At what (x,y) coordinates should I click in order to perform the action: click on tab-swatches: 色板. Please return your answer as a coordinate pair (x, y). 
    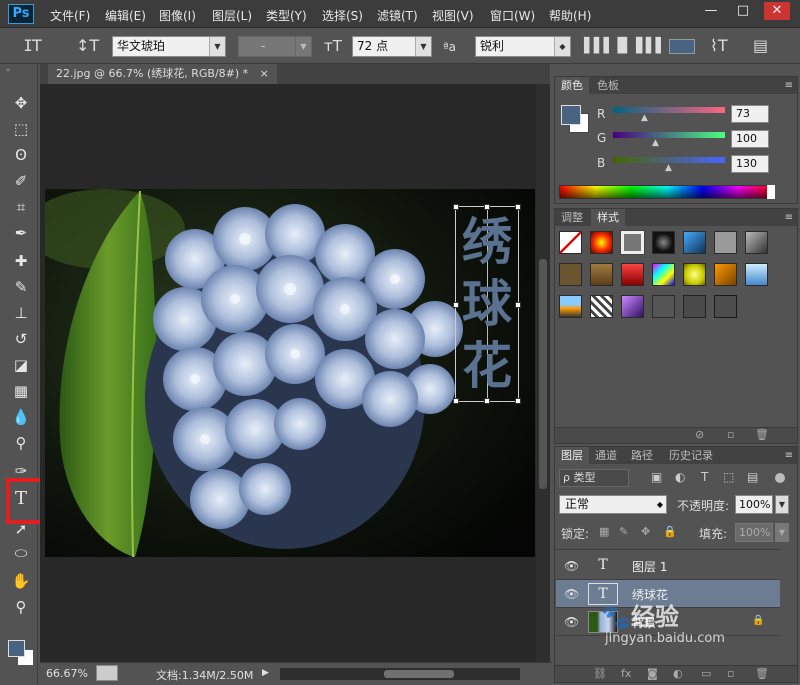
    Looking at the image, I should click on (608, 85).